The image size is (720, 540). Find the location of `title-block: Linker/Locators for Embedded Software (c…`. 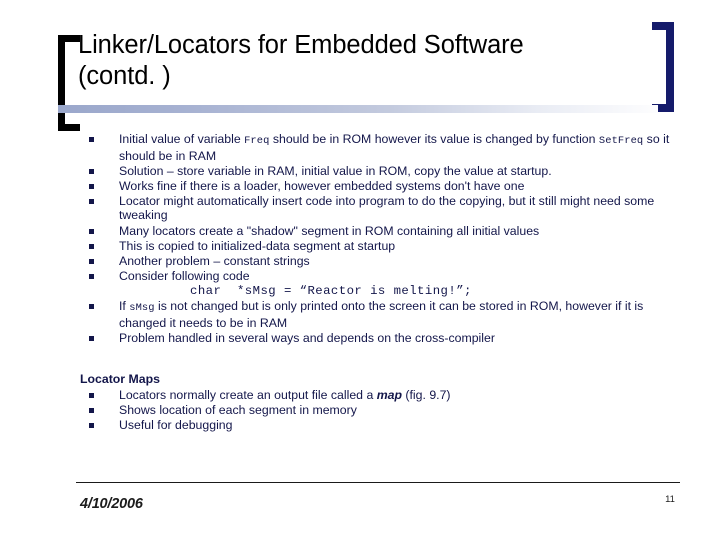

title-block: Linker/Locators for Embedded Software (c… is located at coordinates (363, 61).